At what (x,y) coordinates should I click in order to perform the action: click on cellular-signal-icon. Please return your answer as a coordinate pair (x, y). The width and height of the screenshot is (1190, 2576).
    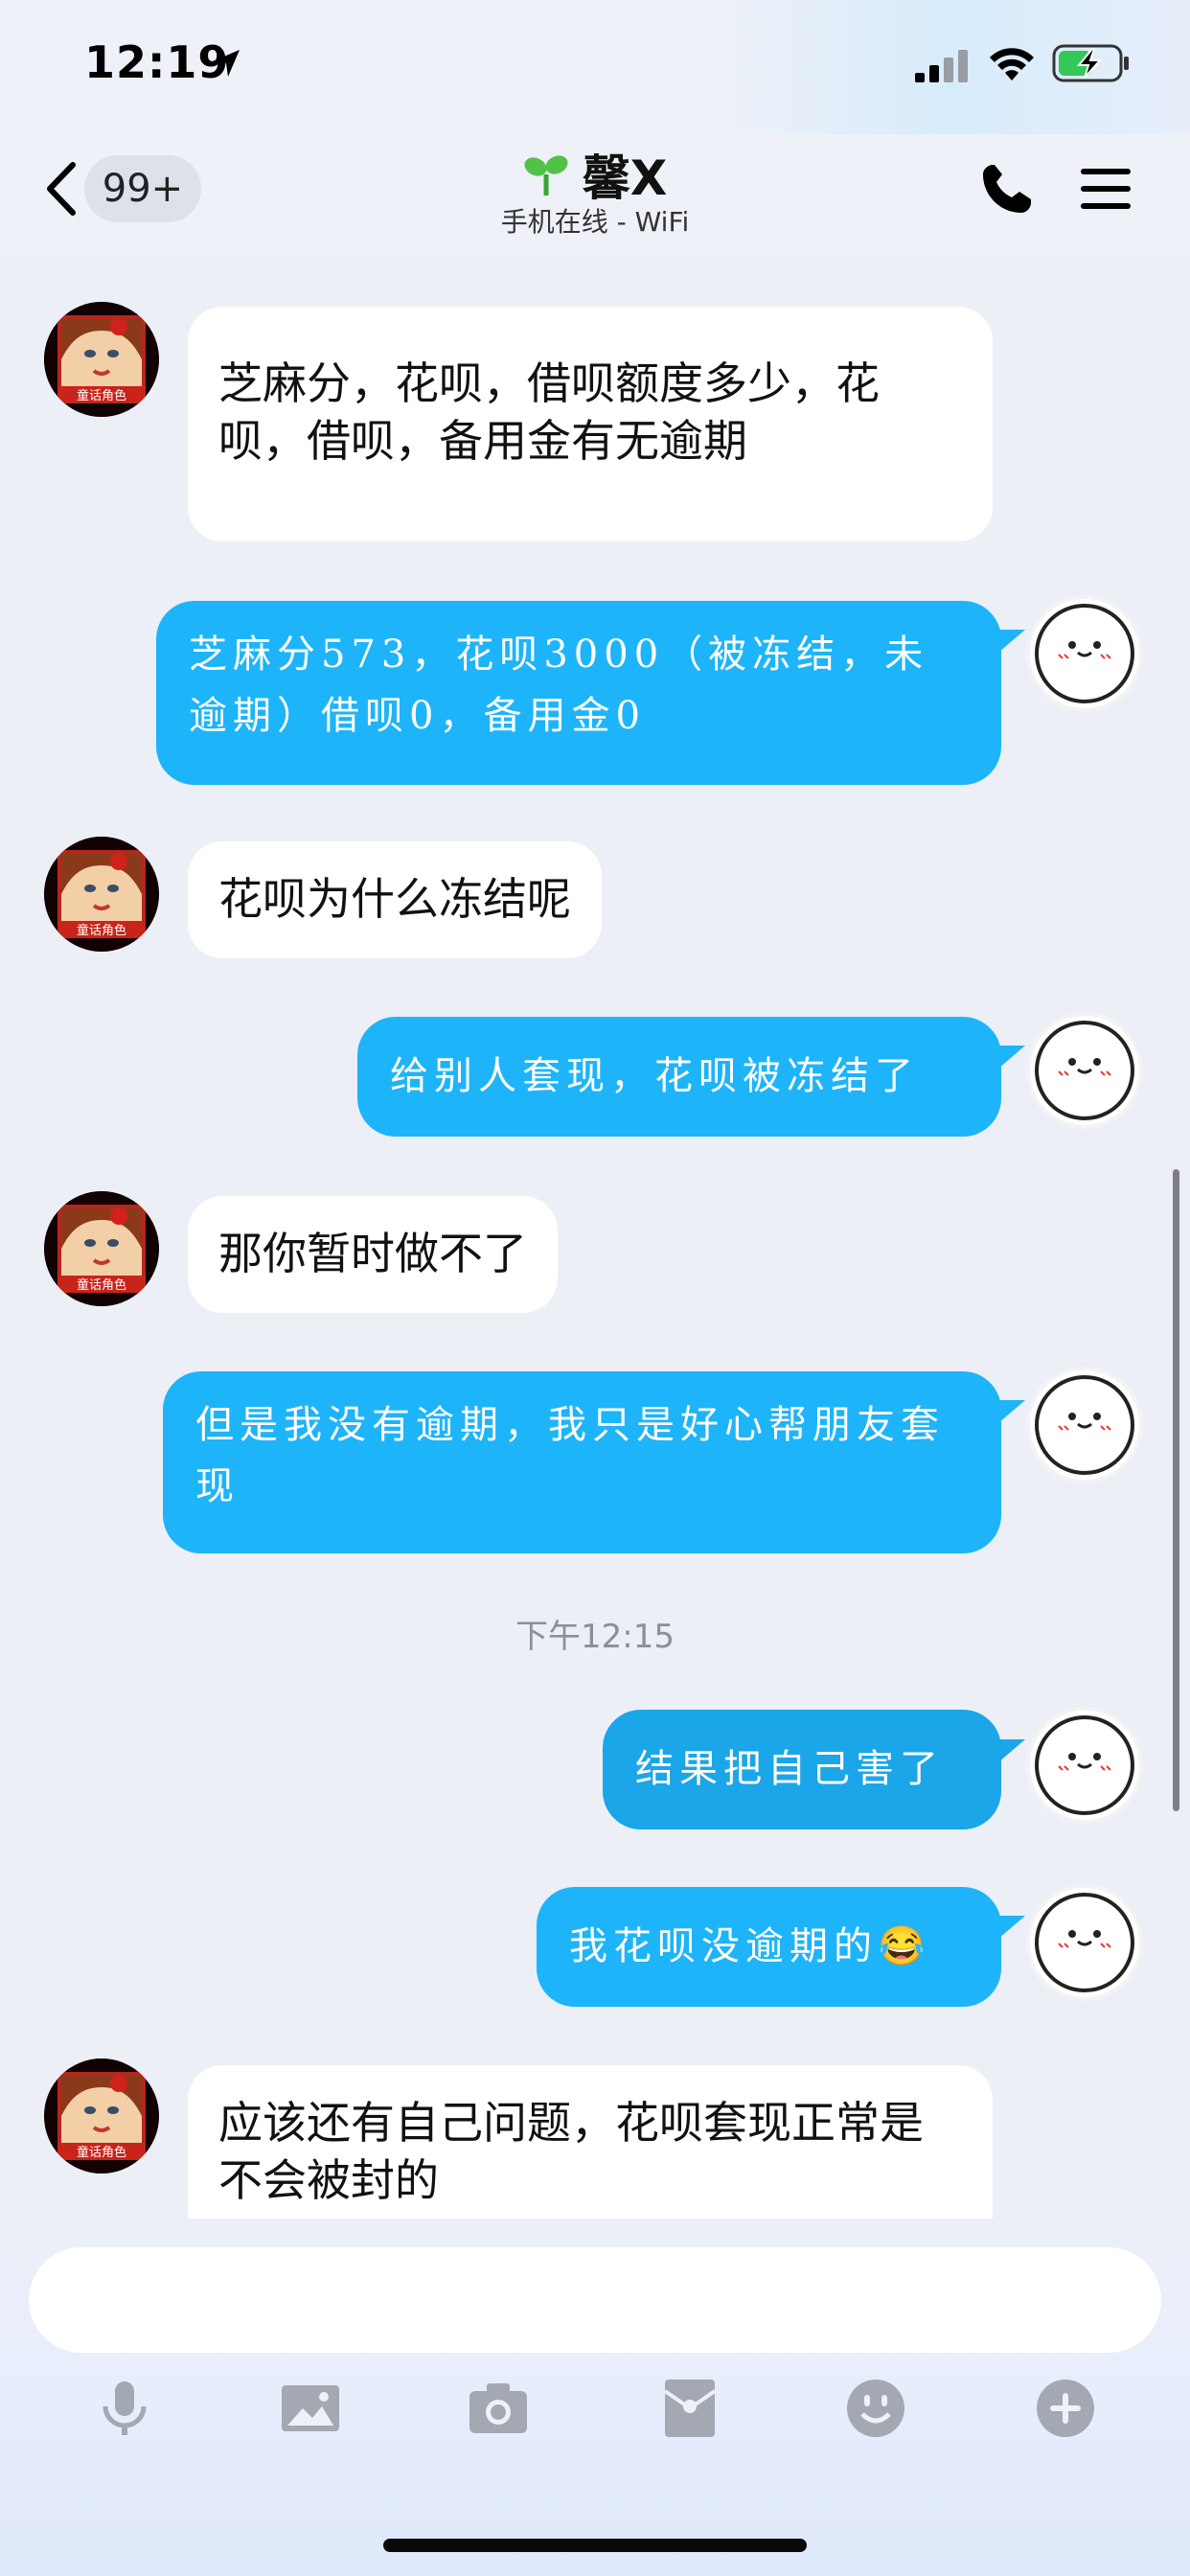
    Looking at the image, I should click on (942, 66).